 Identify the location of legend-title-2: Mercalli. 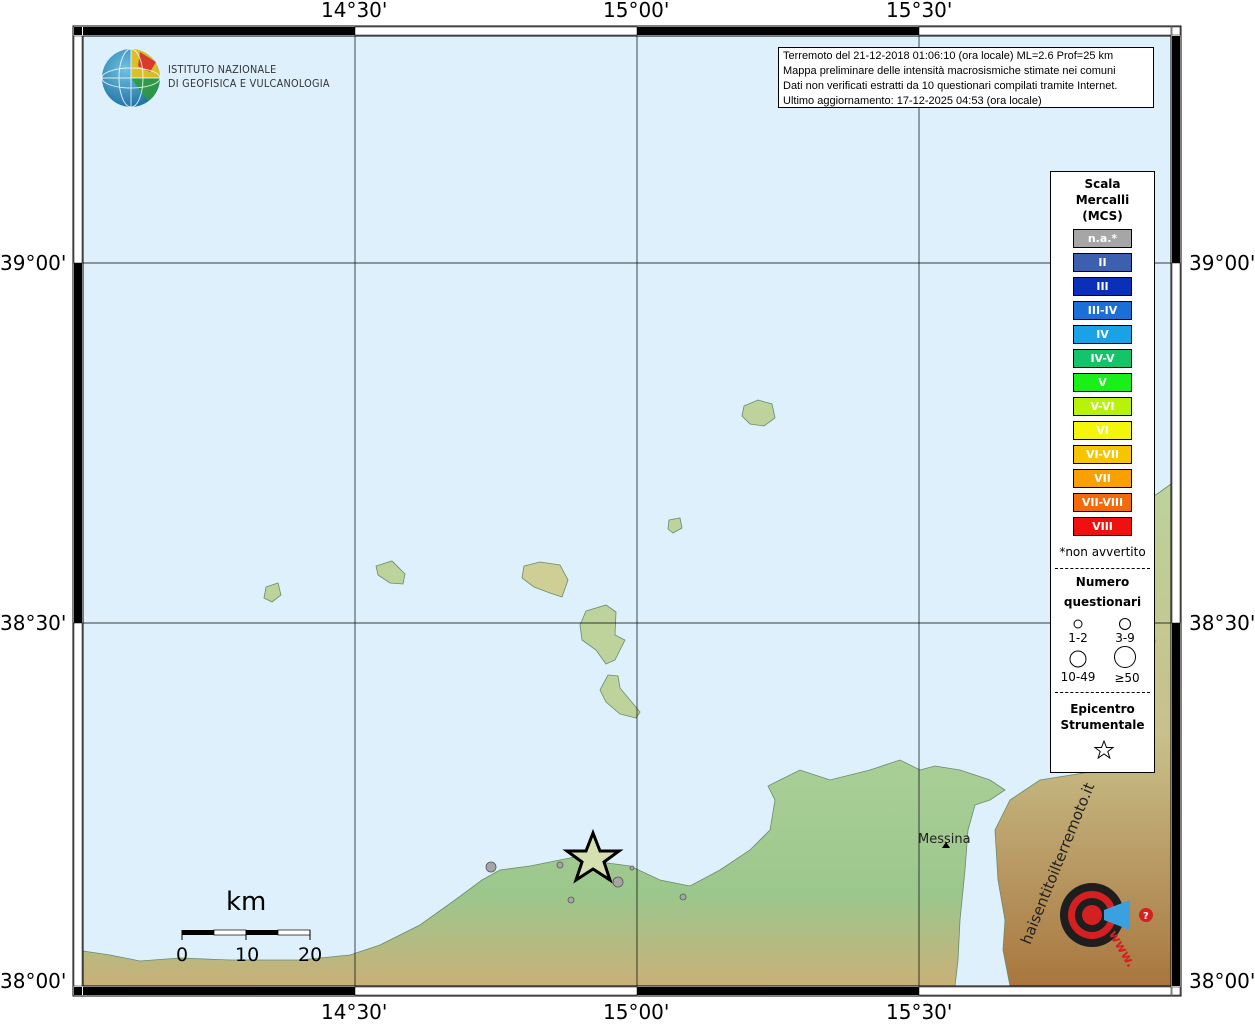
(1102, 200).